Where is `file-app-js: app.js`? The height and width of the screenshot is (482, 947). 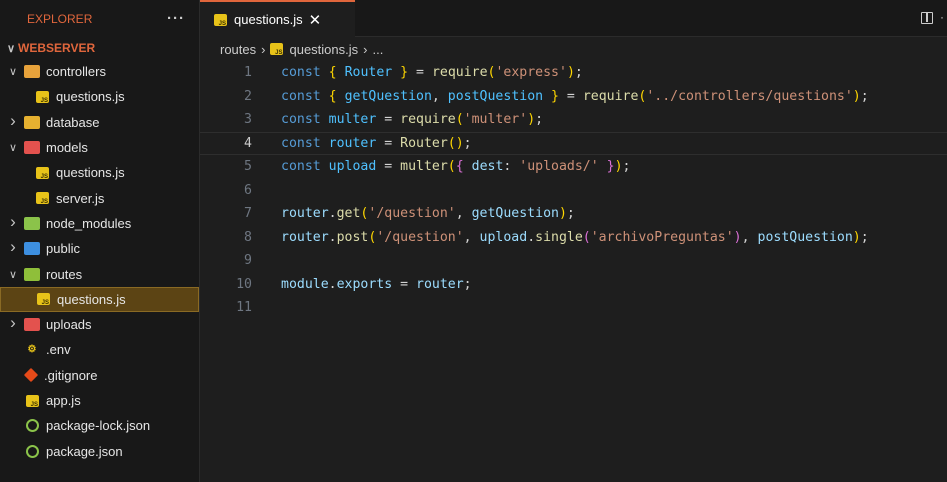
file-app-js: app.js is located at coordinates (99, 400).